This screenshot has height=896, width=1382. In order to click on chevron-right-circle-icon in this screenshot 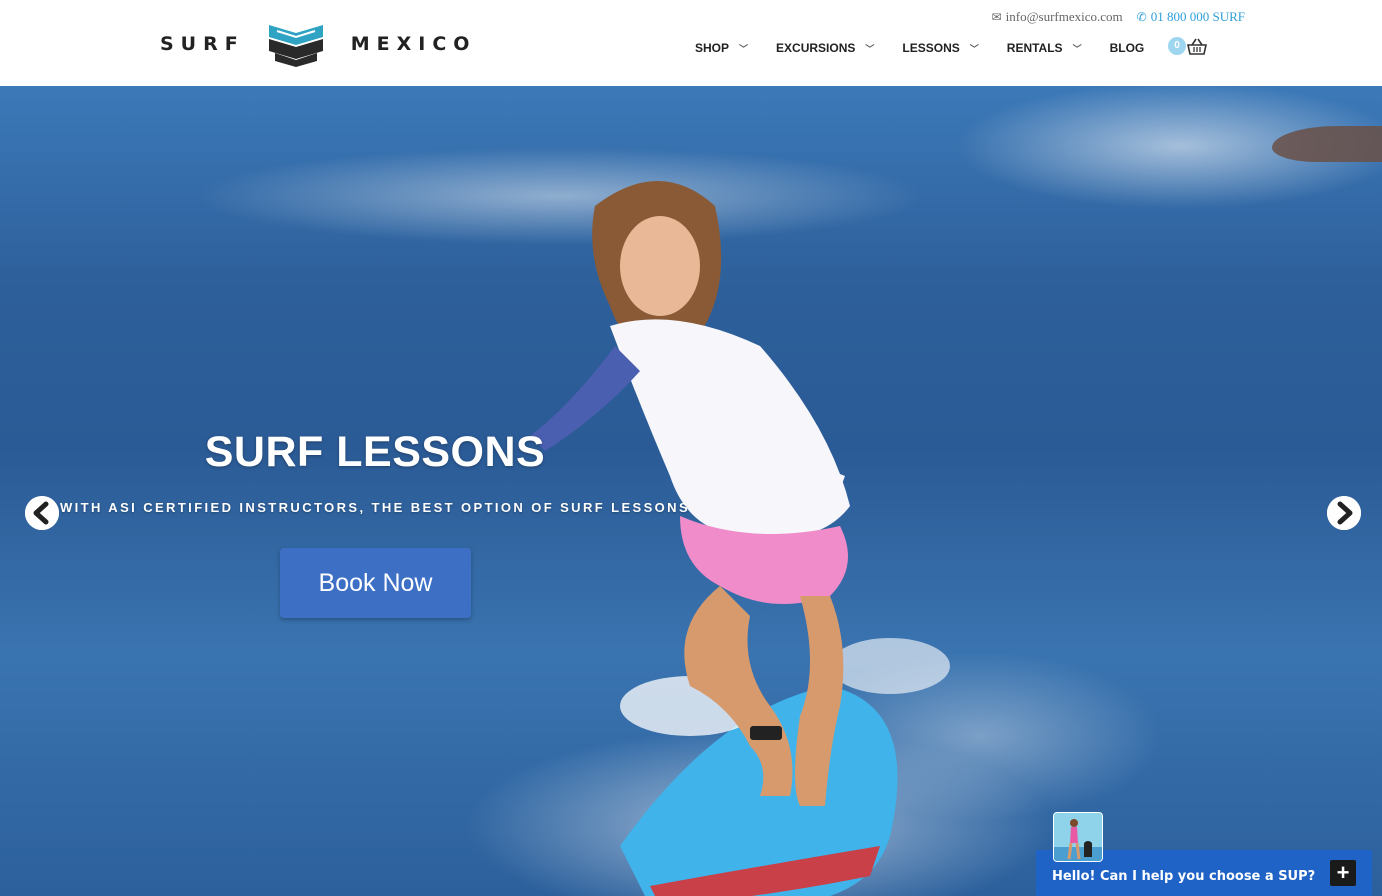, I will do `click(1344, 513)`.